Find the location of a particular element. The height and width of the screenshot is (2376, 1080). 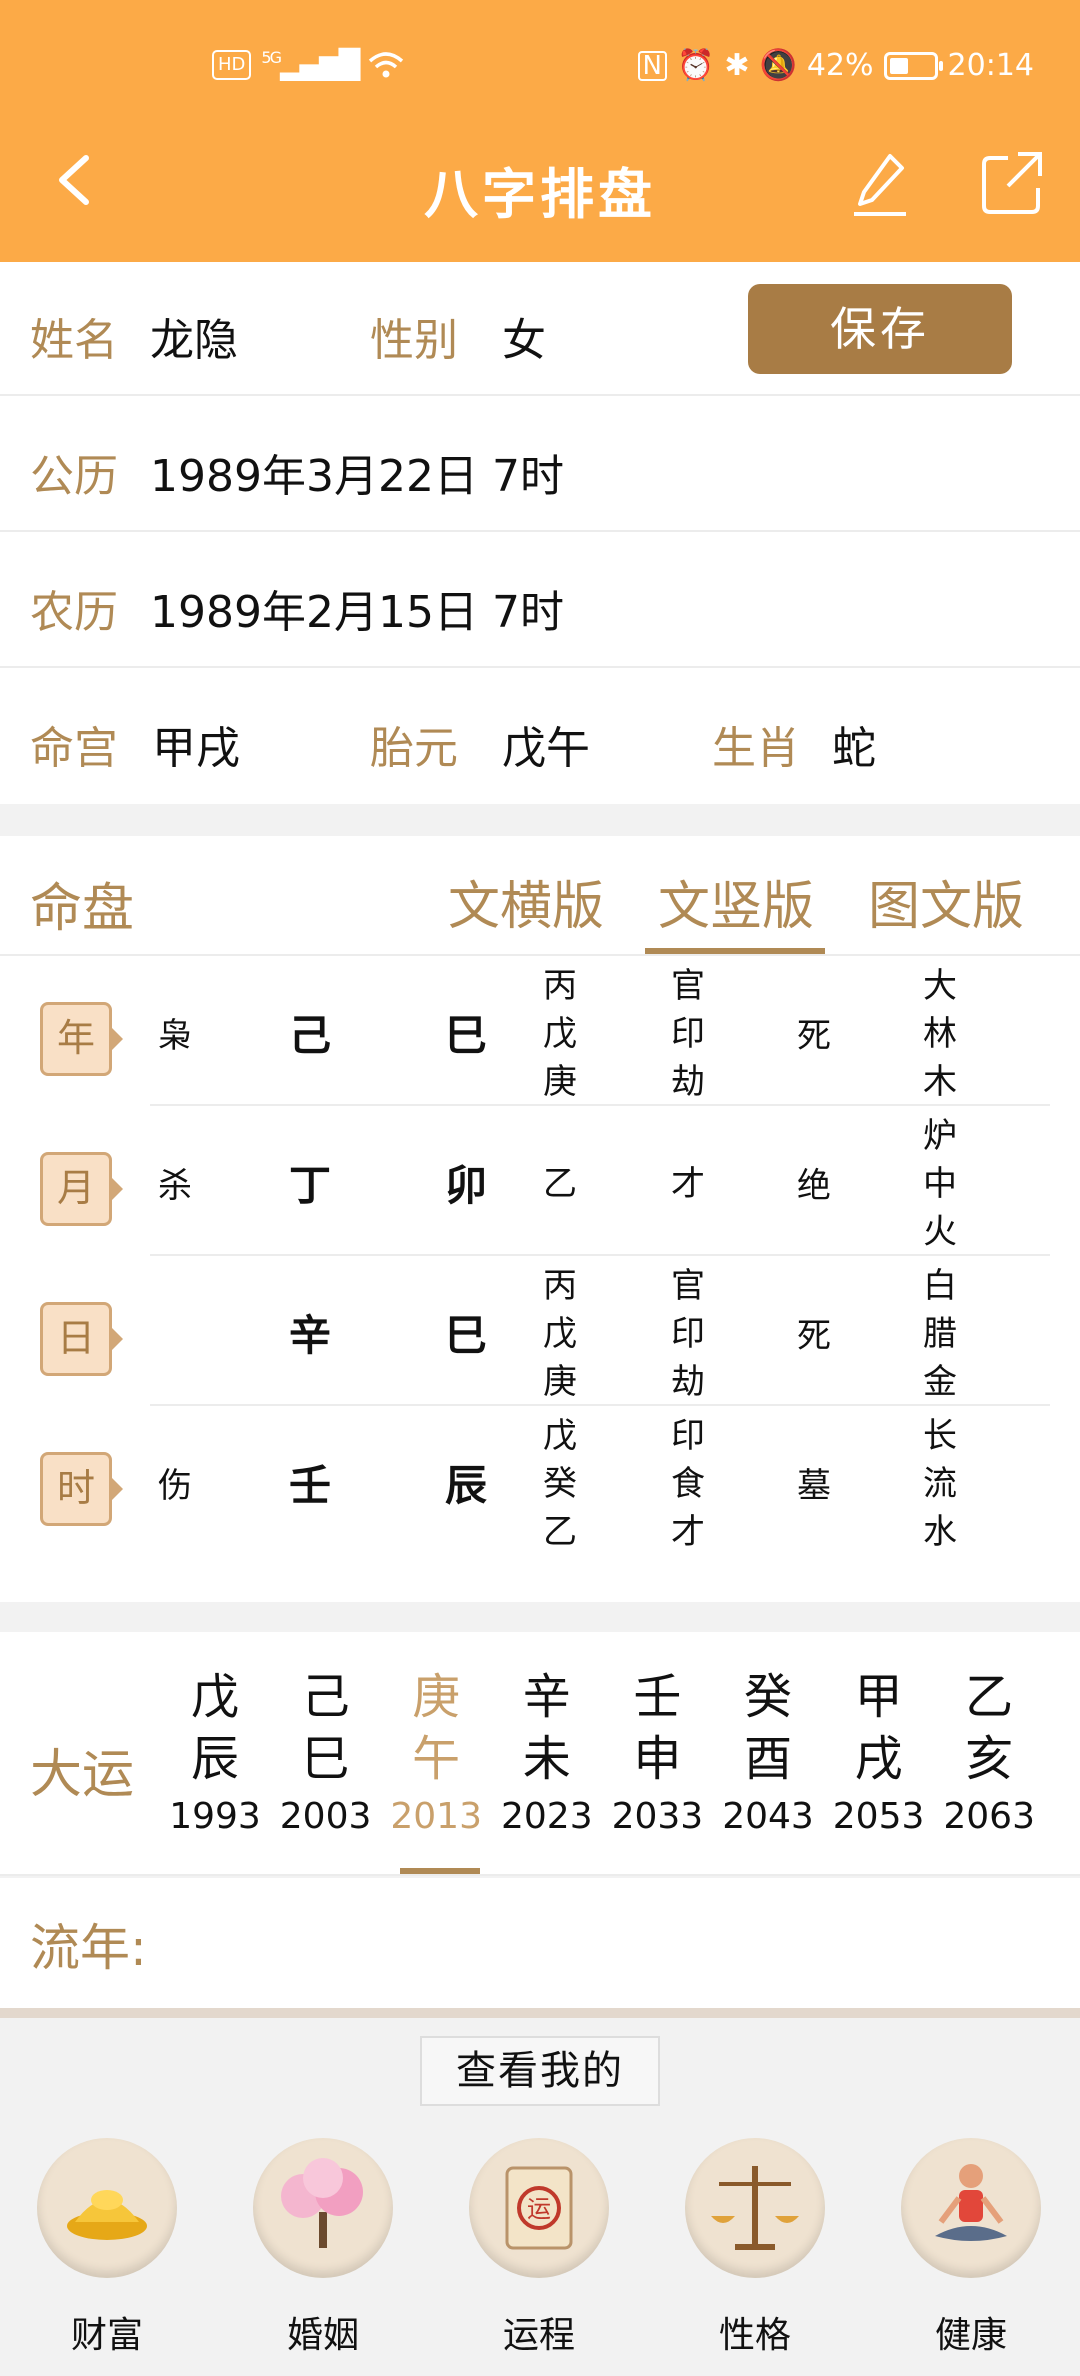

canggan: 乙 is located at coordinates (560, 1184).